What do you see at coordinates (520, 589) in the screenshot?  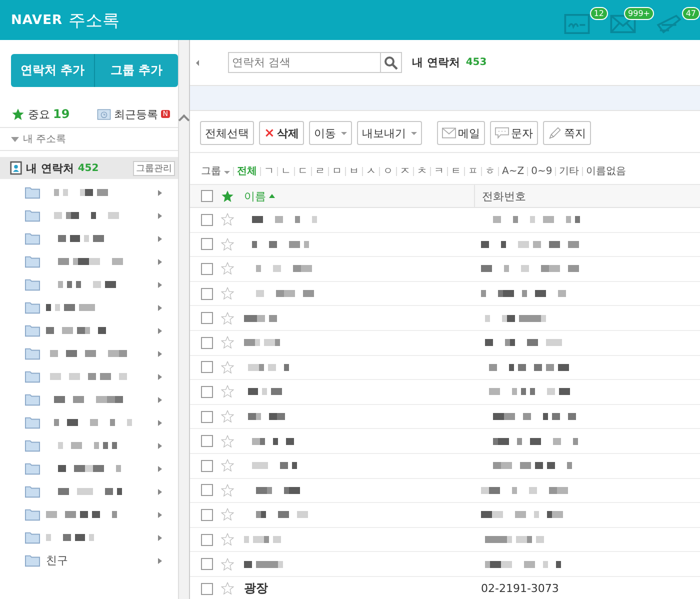 I see `phone-number: 02-2191-3073` at bounding box center [520, 589].